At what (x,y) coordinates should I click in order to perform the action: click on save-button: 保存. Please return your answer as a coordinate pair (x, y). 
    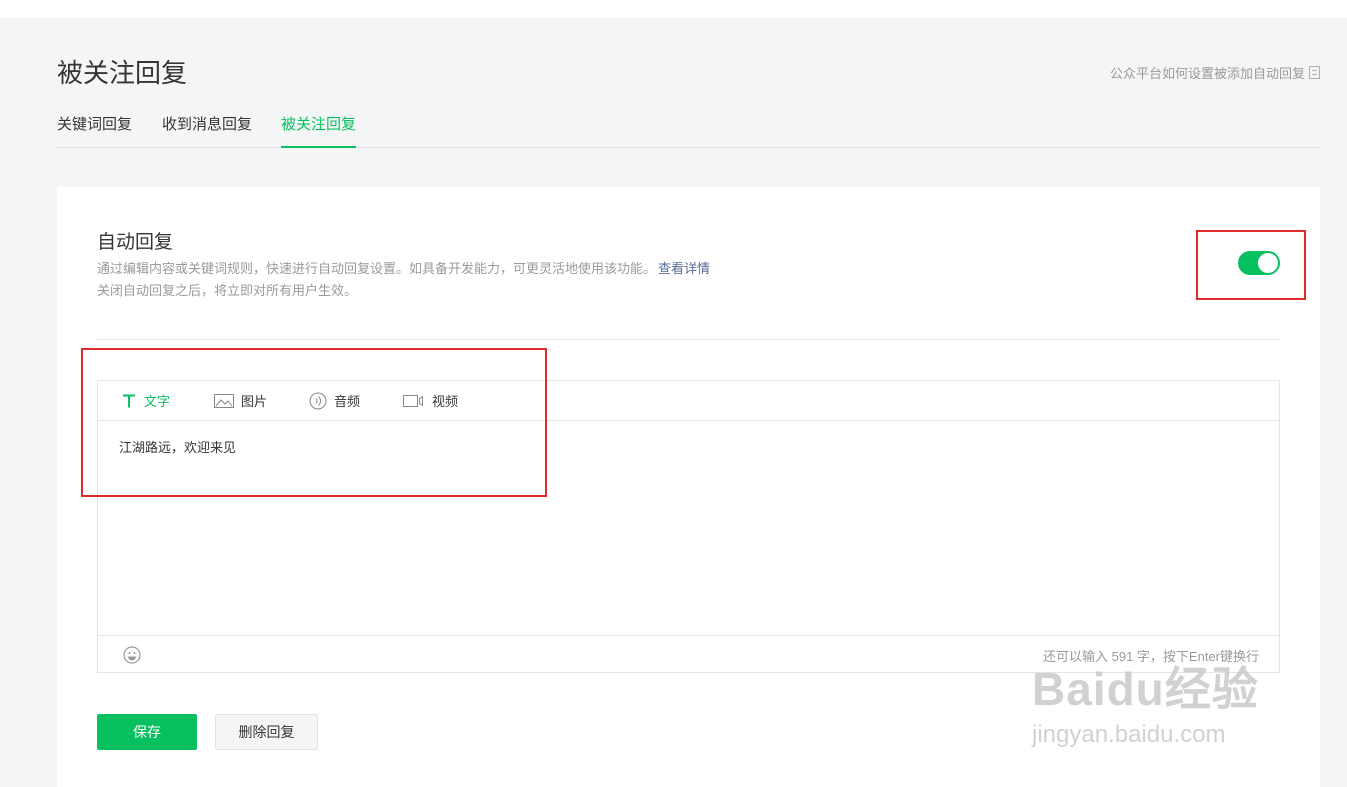
    Looking at the image, I should click on (147, 732).